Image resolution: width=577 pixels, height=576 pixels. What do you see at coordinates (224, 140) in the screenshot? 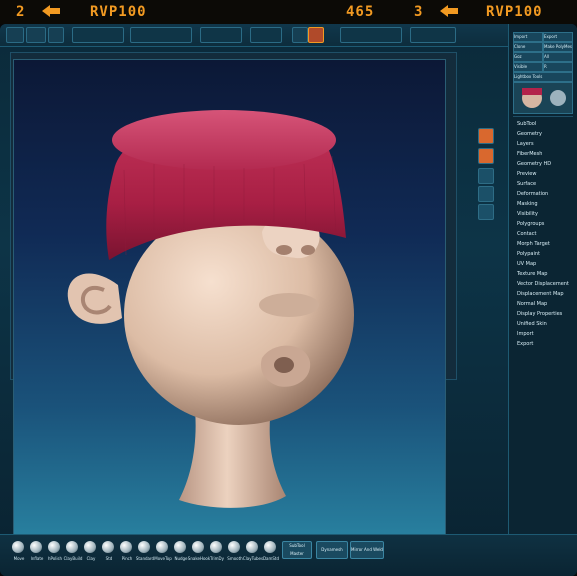
I see `hat-top` at bounding box center [224, 140].